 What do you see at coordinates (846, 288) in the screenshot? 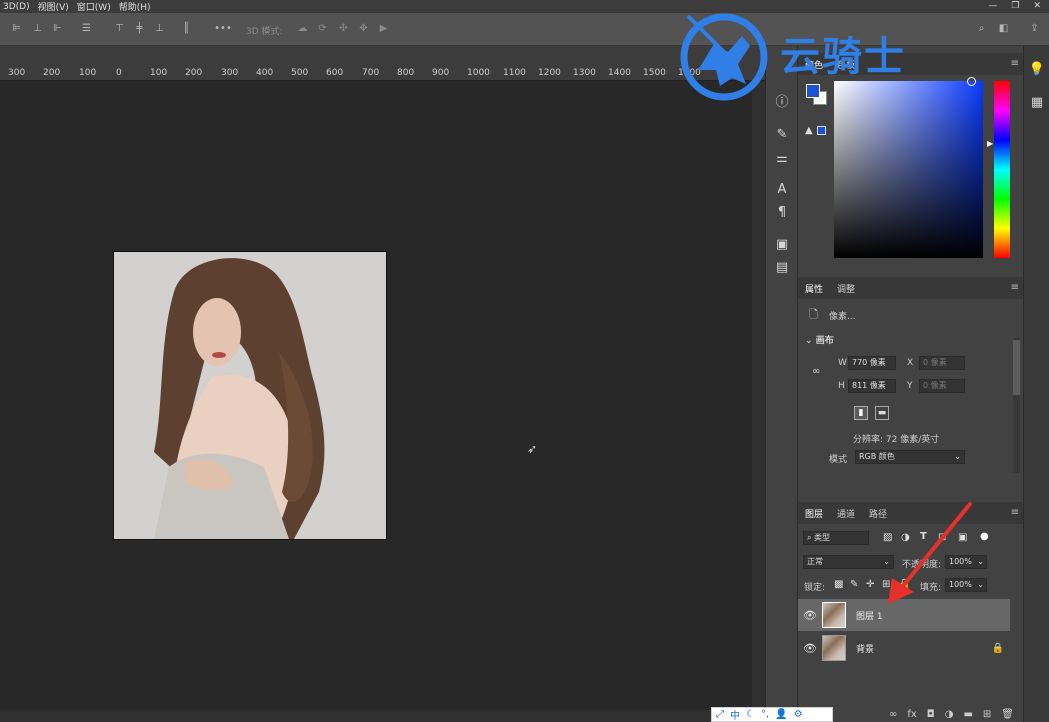
I see `tab-adjustments: 调整` at bounding box center [846, 288].